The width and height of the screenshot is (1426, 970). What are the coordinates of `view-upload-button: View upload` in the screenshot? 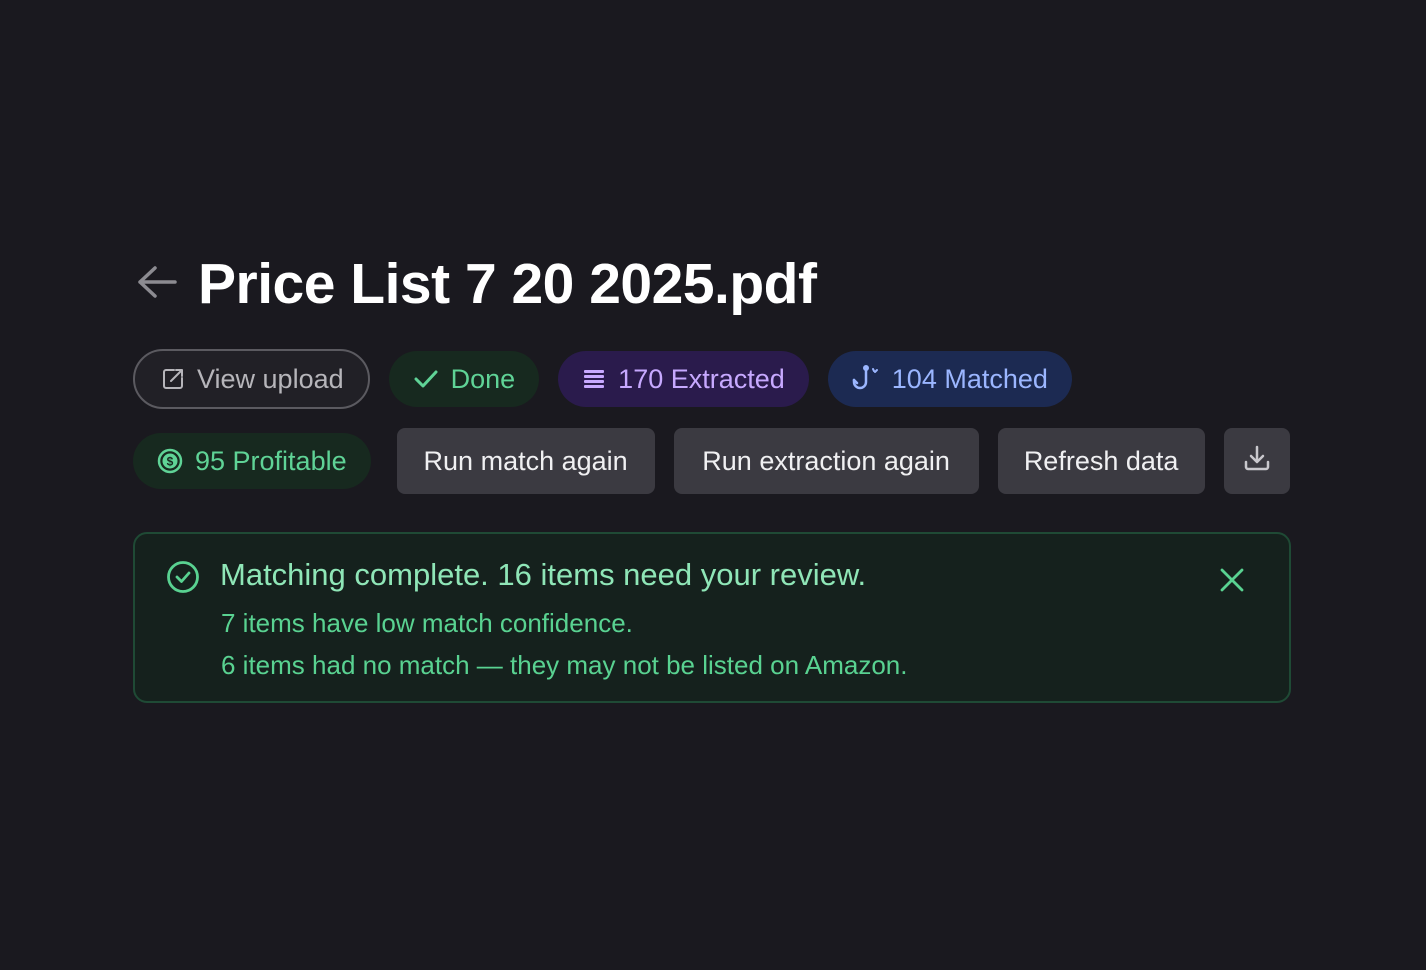 It's located at (251, 379).